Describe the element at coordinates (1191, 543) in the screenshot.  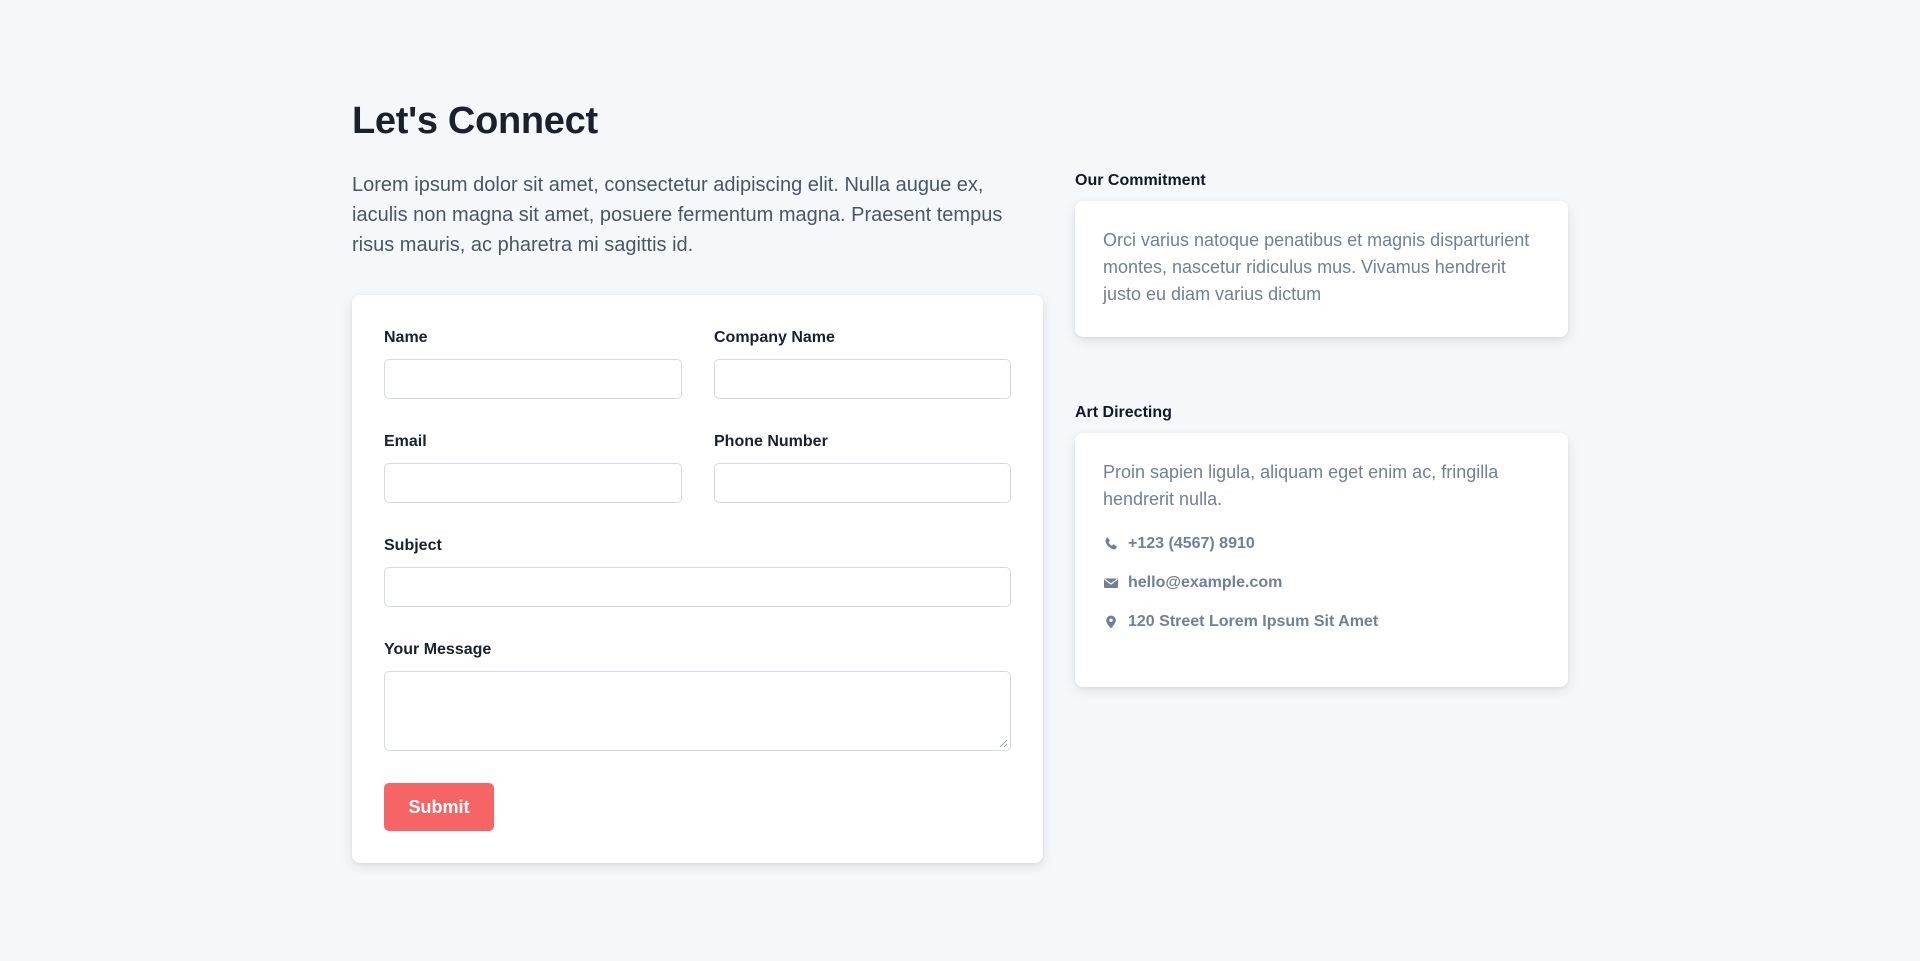
I see `contact-phone-text: +123 (4567) 8910` at that location.